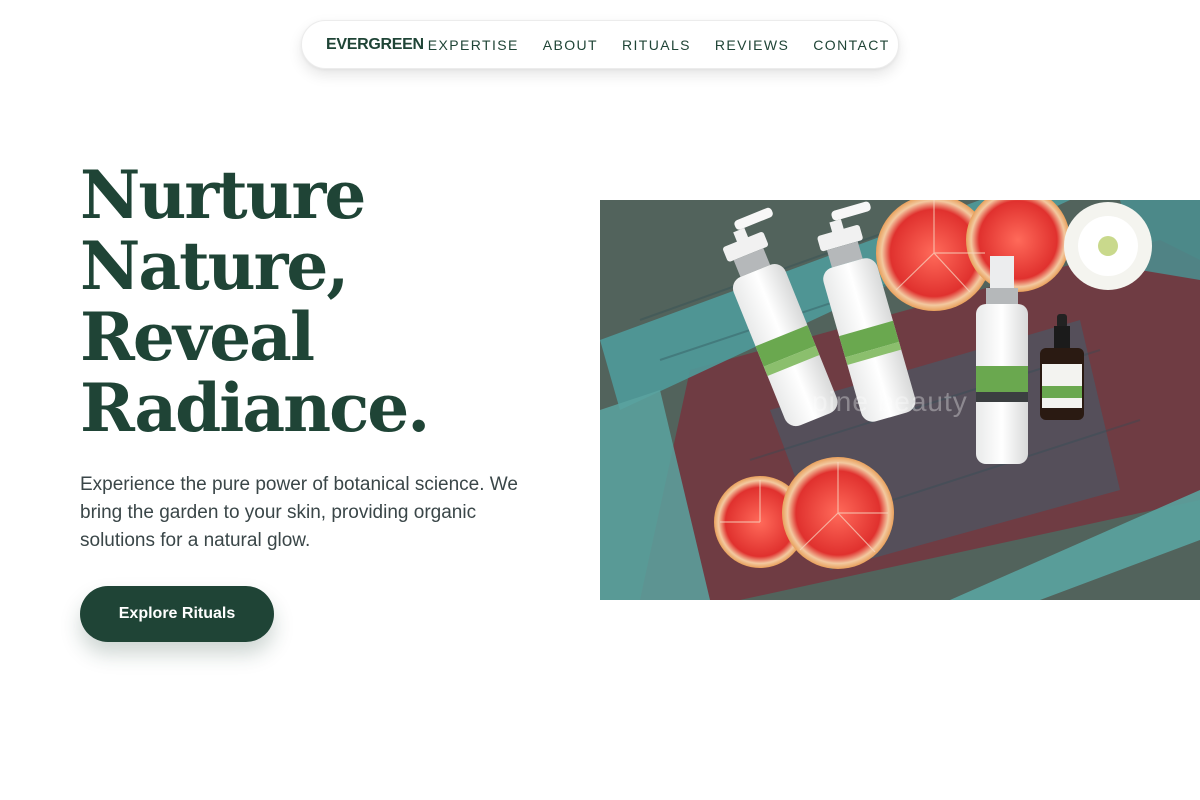 This screenshot has height=800, width=1200. I want to click on explore-rituals-button: Explore Rituals, so click(177, 614).